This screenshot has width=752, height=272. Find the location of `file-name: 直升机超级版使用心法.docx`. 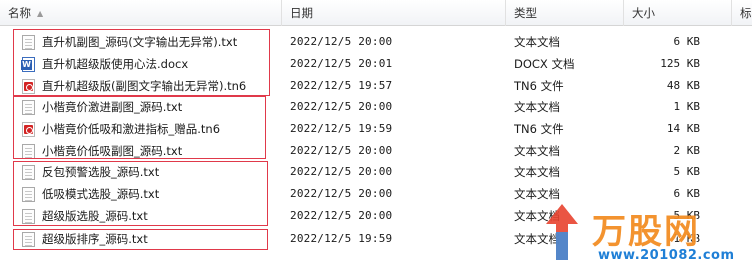

file-name: 直升机超级版使用心法.docx is located at coordinates (115, 64).